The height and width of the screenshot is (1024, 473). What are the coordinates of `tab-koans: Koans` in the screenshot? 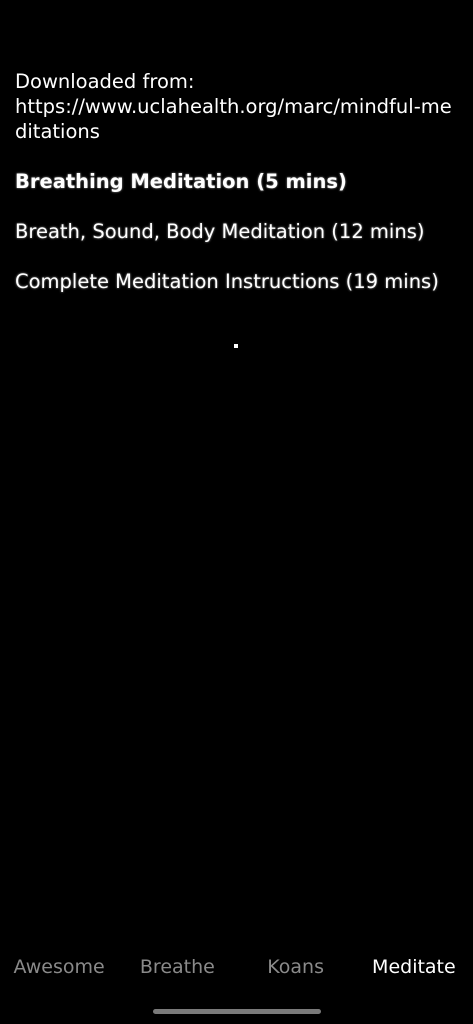 It's located at (296, 967).